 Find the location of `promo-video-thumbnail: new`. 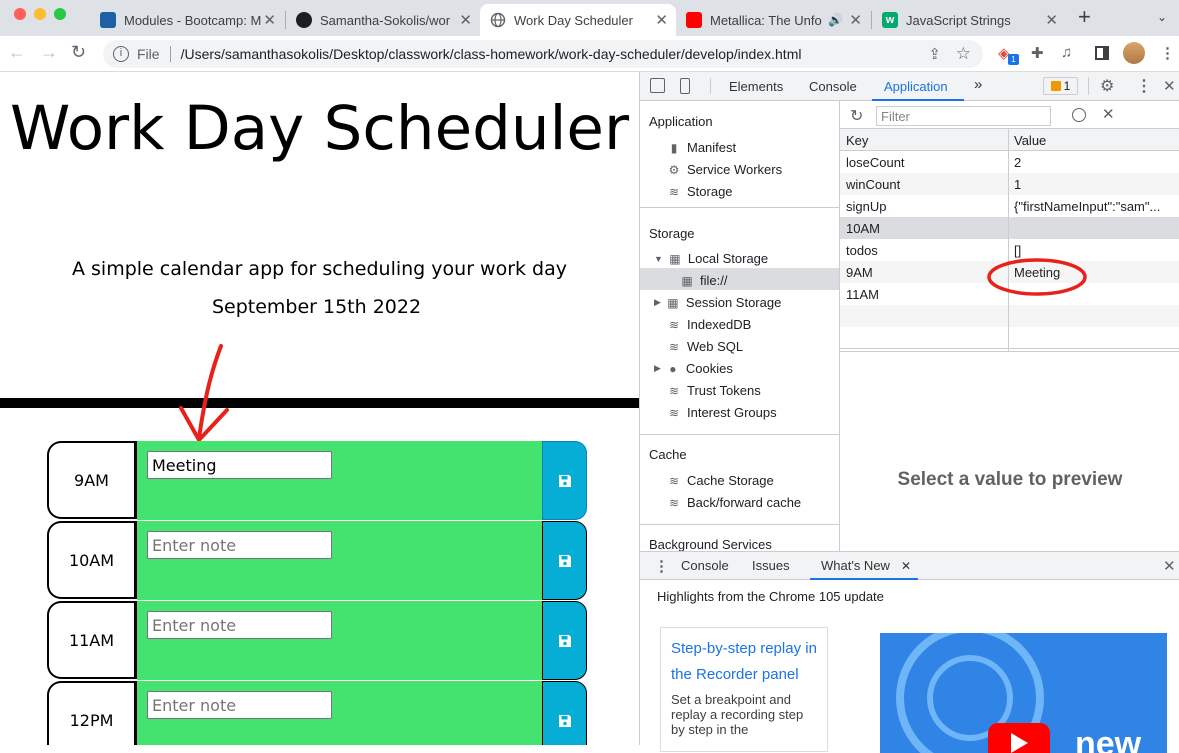

promo-video-thumbnail: new is located at coordinates (1023, 693).